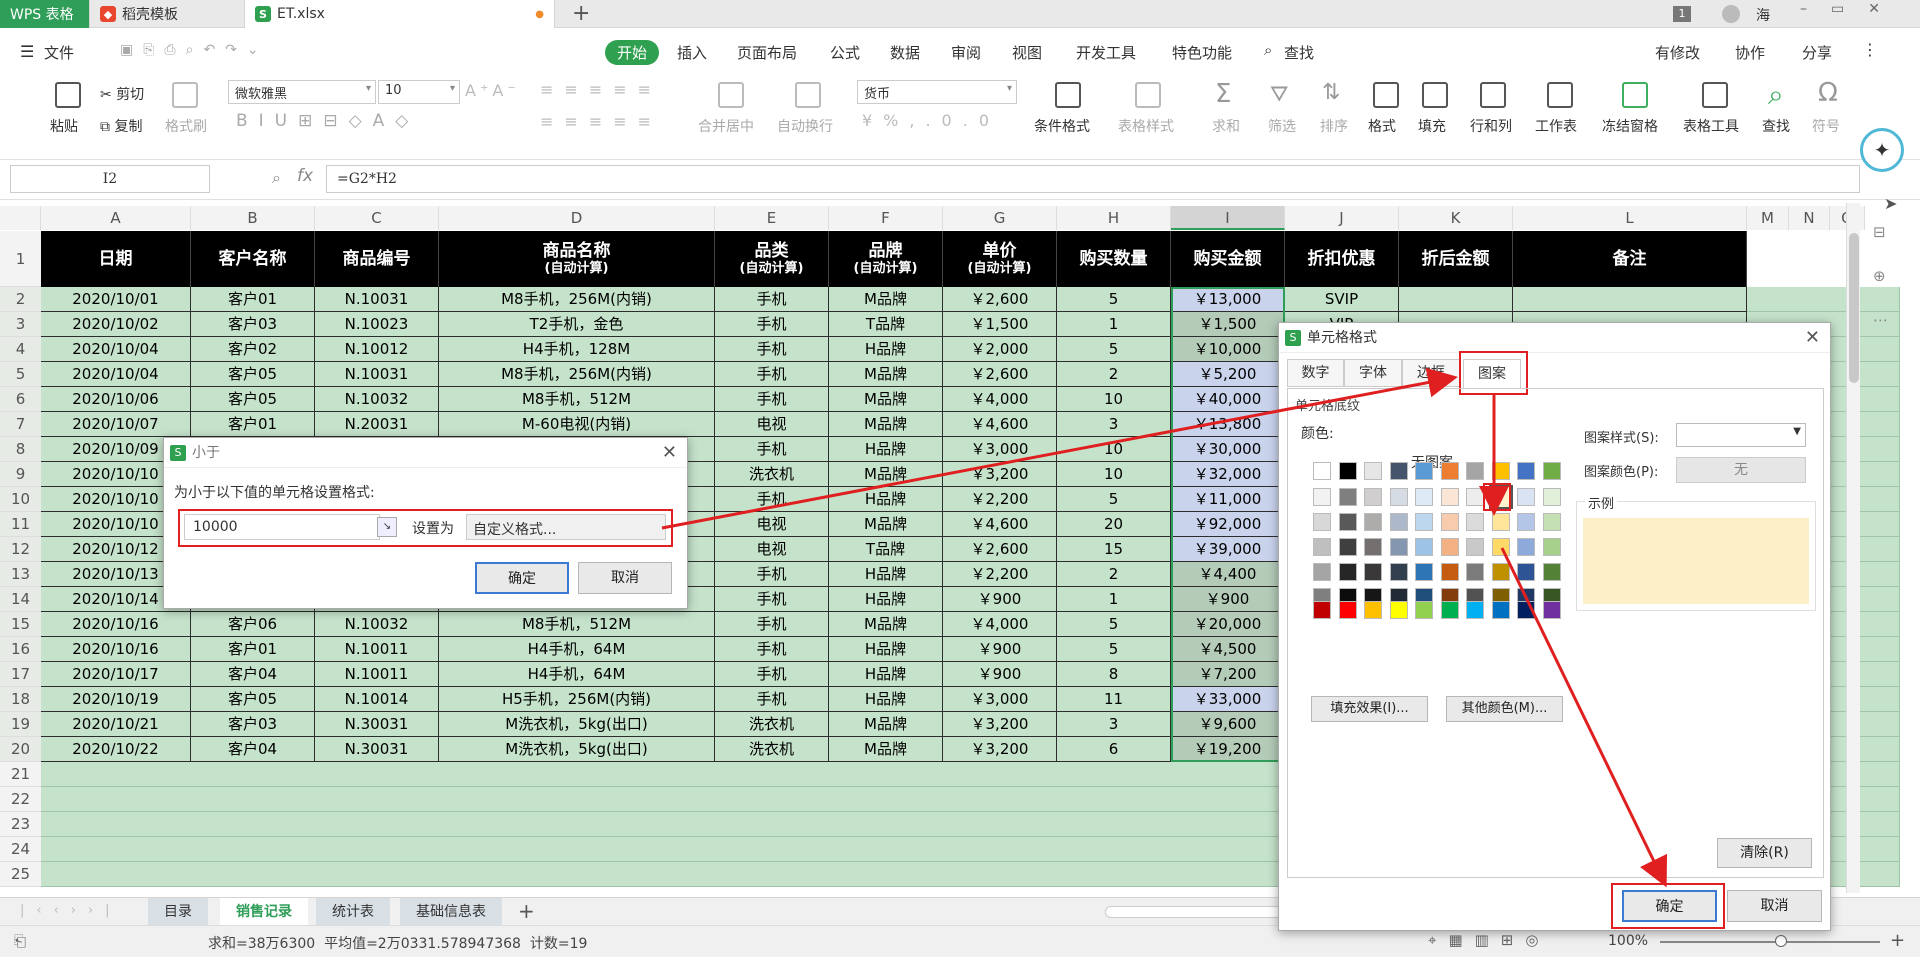  Describe the element at coordinates (1584, 717) in the screenshot. I see `arrow-to-ok` at that location.